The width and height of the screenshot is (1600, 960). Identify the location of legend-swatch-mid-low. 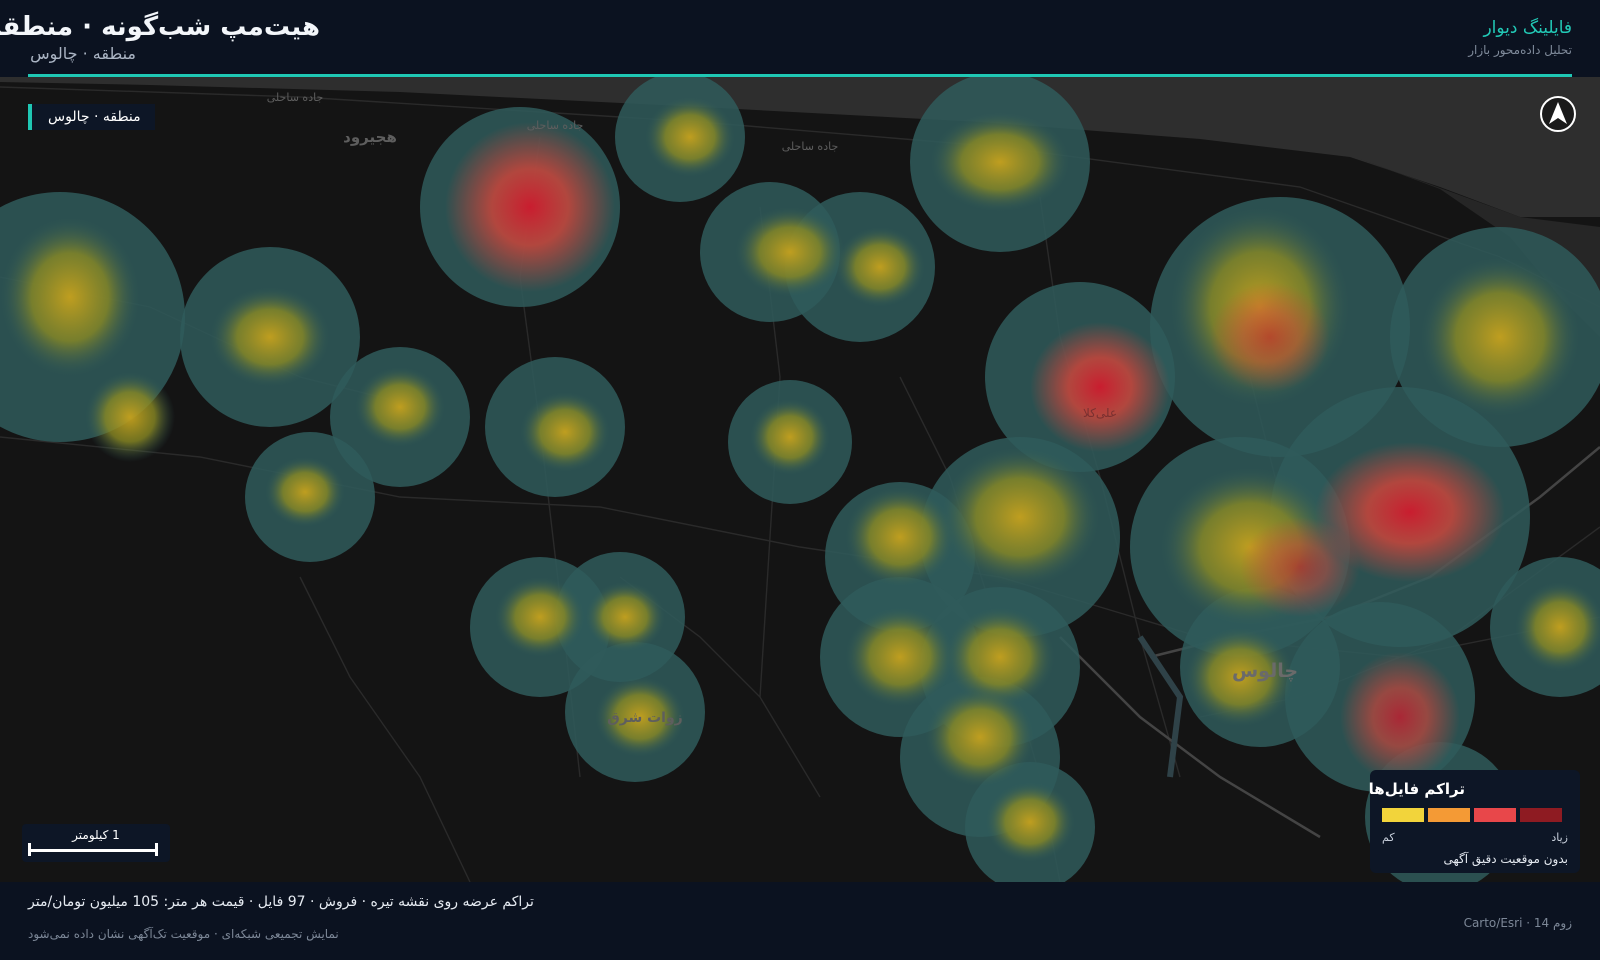
(1449, 815).